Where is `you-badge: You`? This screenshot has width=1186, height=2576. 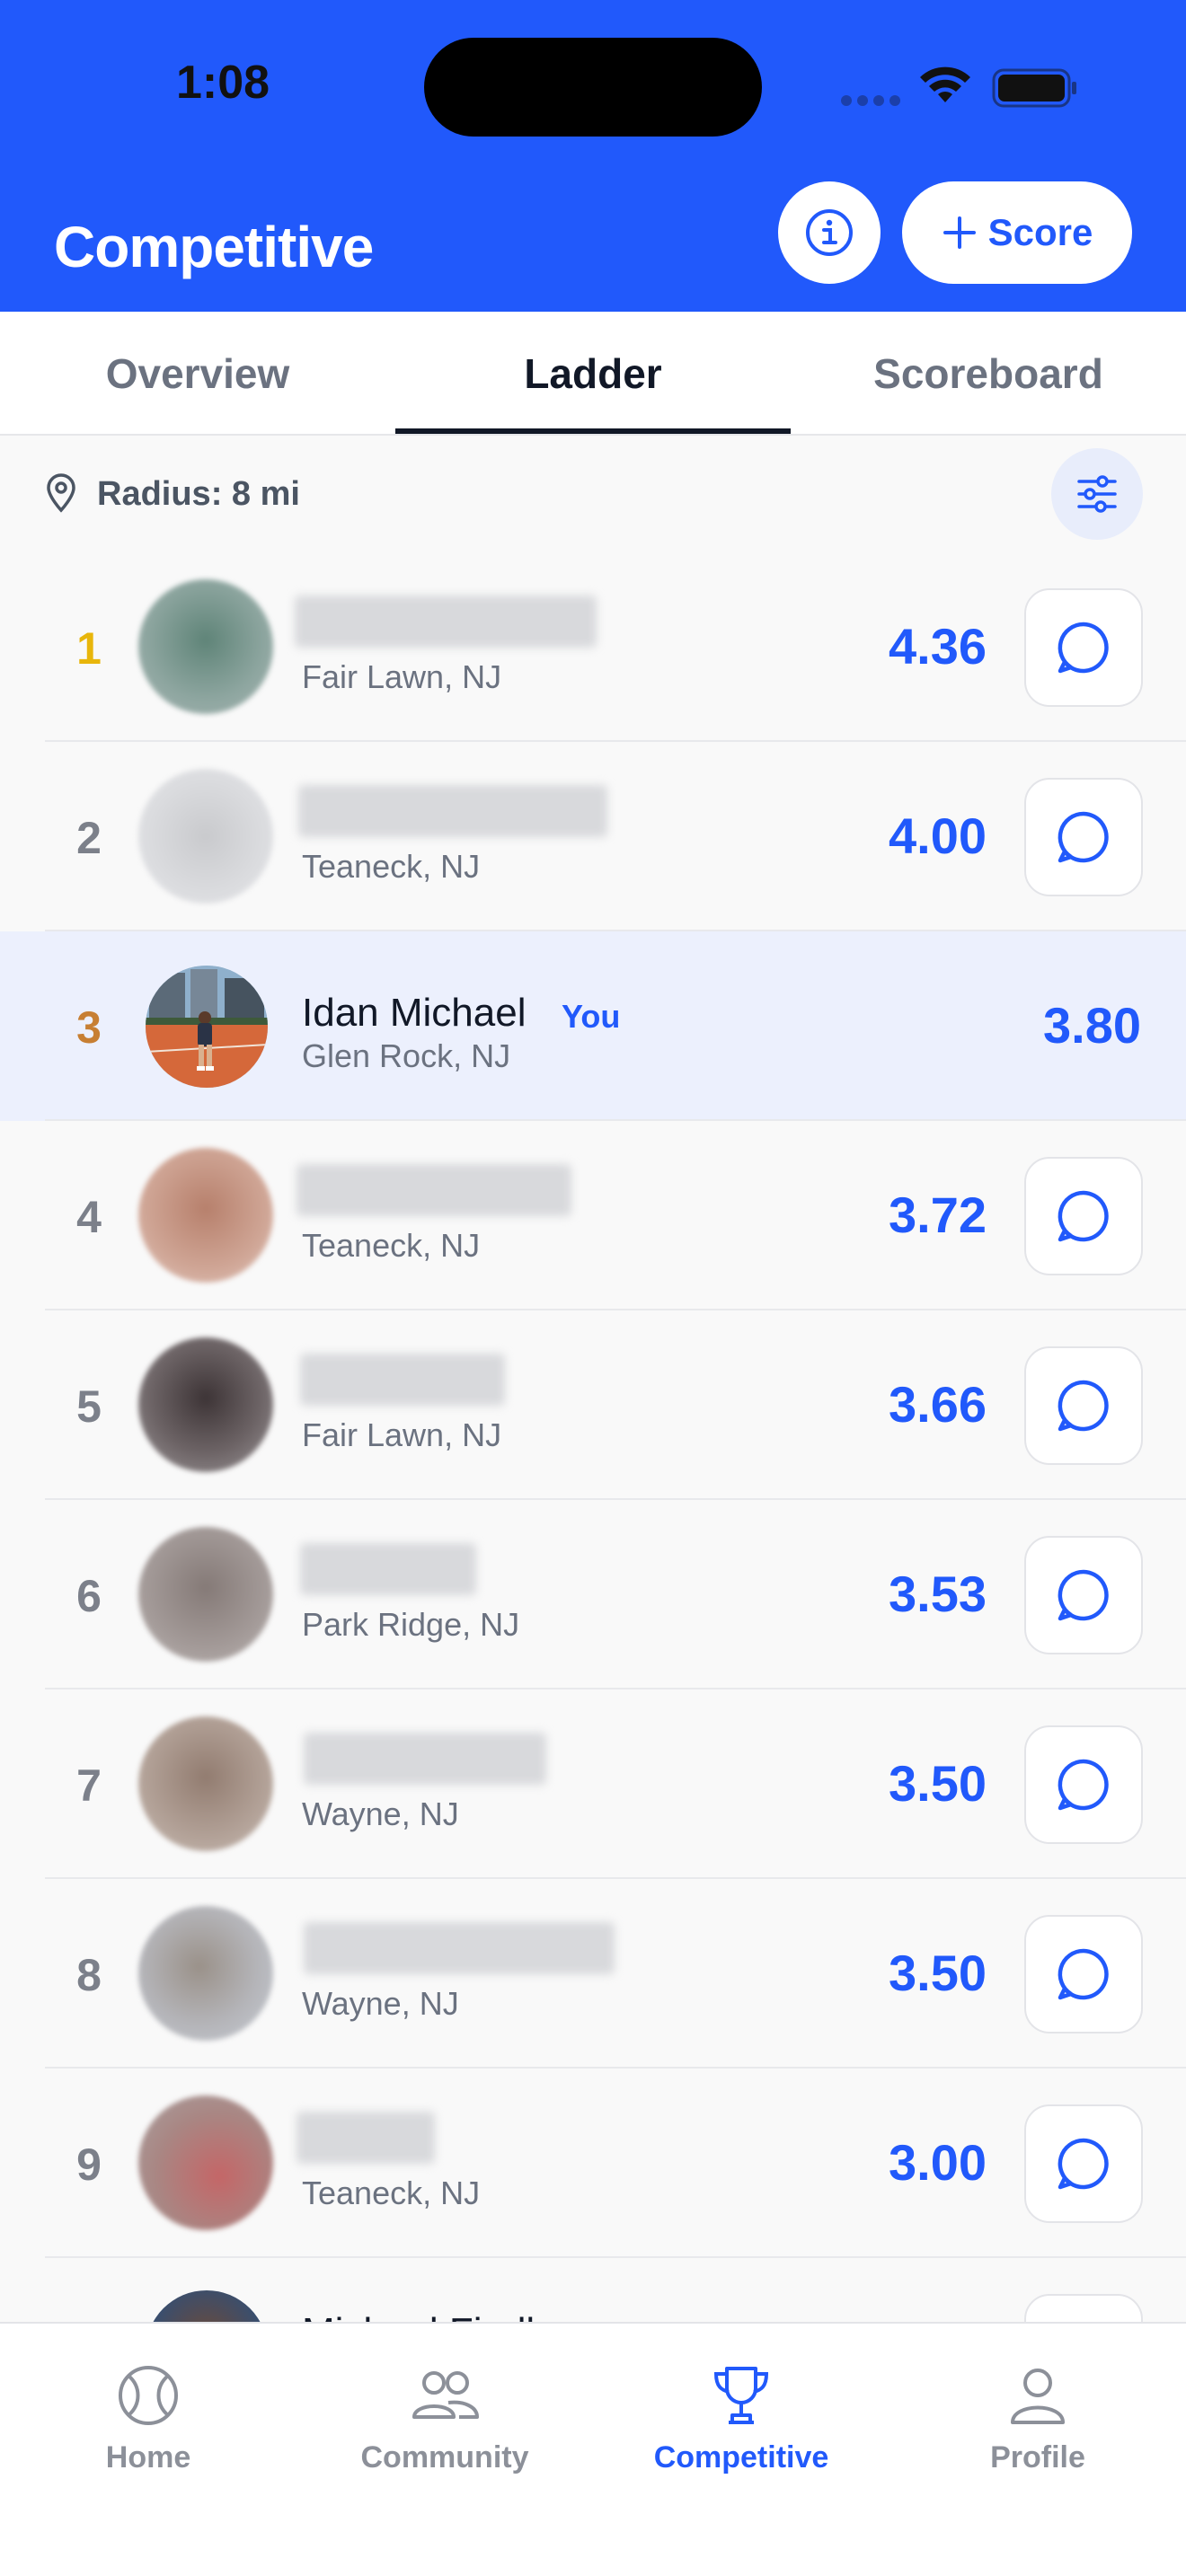
you-badge: You is located at coordinates (591, 1016).